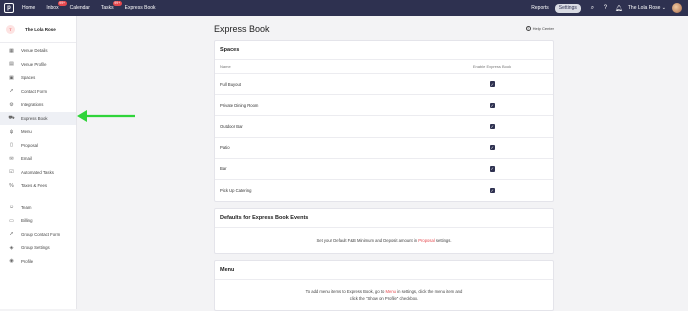 This screenshot has width=688, height=311. What do you see at coordinates (38, 248) in the screenshot?
I see `sidebar-item-group-settings: ◈ Group Settings` at bounding box center [38, 248].